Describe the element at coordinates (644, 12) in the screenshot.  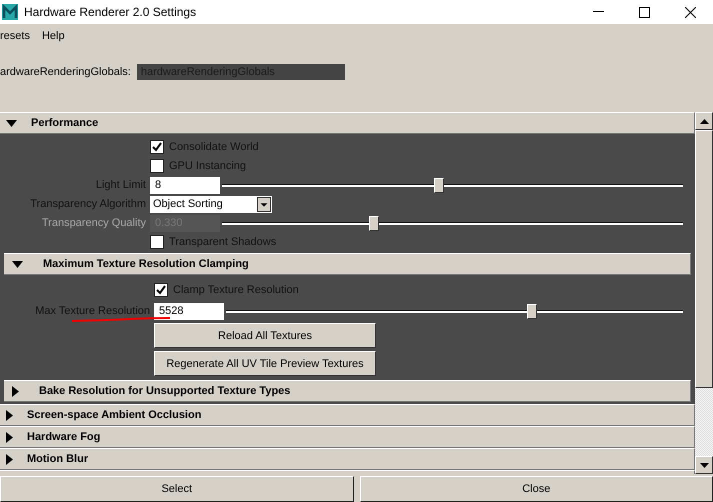
I see `maximize-icon` at that location.